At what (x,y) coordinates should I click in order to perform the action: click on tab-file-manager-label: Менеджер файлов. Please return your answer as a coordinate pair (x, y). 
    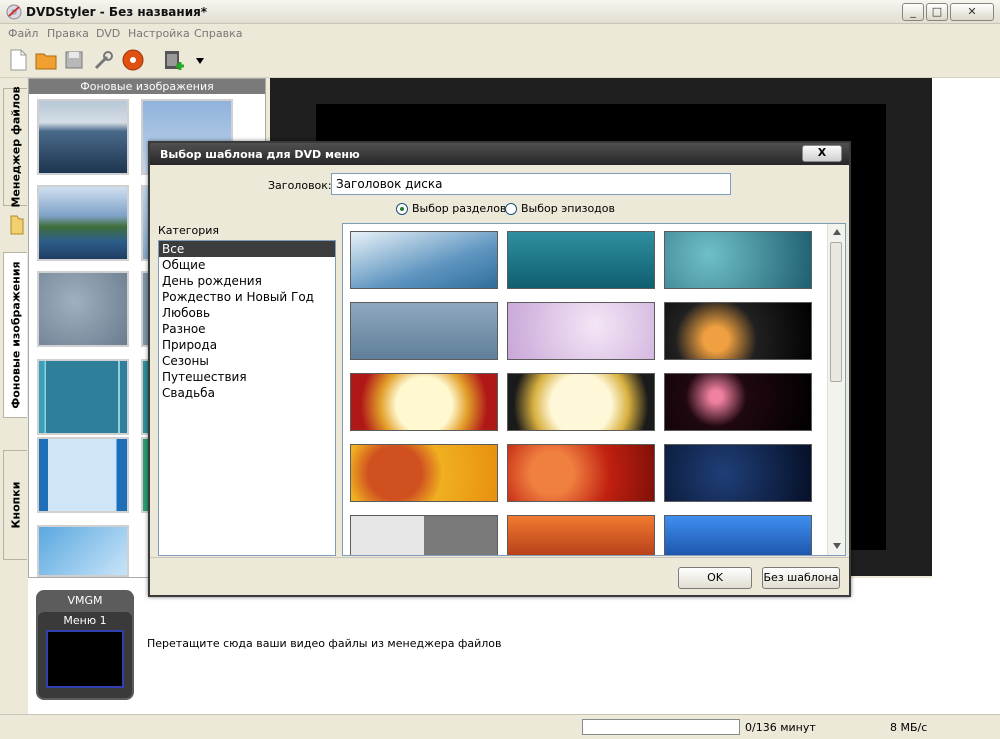
    Looking at the image, I should click on (15, 147).